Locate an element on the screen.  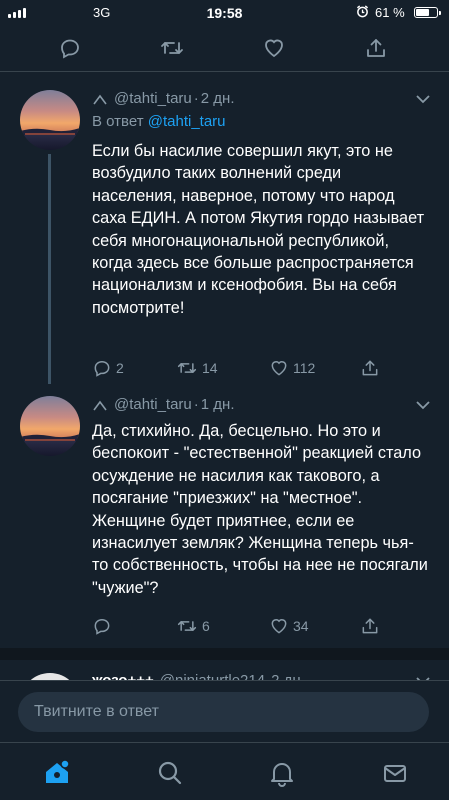
compose-bar: Твитните в ответ is located at coordinates (224, 711).